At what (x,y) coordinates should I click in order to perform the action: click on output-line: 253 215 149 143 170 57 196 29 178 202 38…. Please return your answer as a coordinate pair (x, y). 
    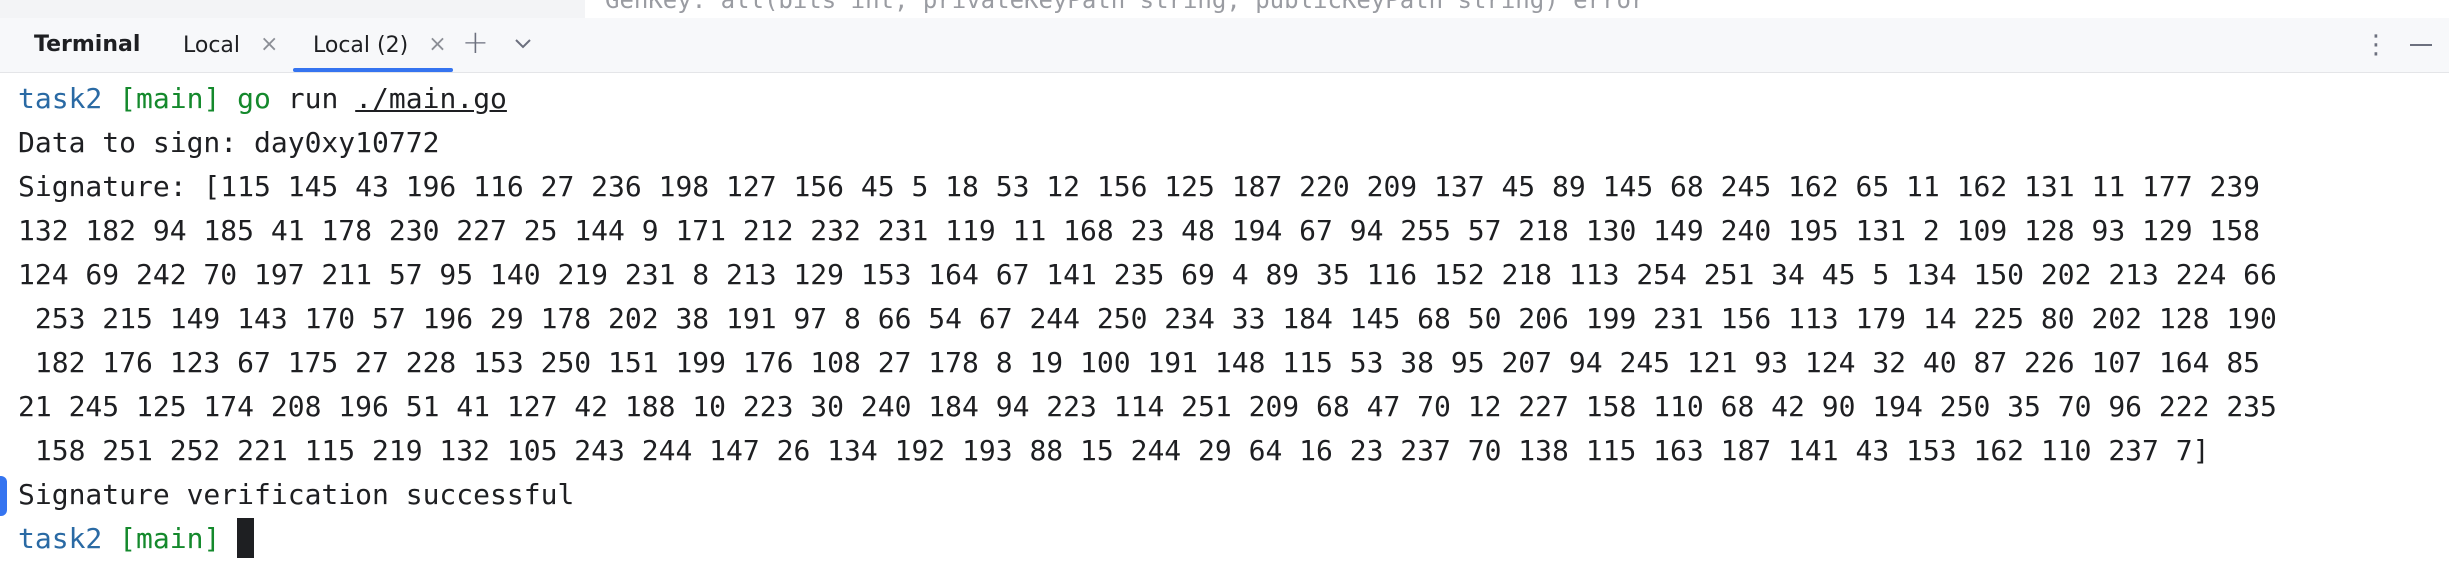
    Looking at the image, I should click on (1147, 318).